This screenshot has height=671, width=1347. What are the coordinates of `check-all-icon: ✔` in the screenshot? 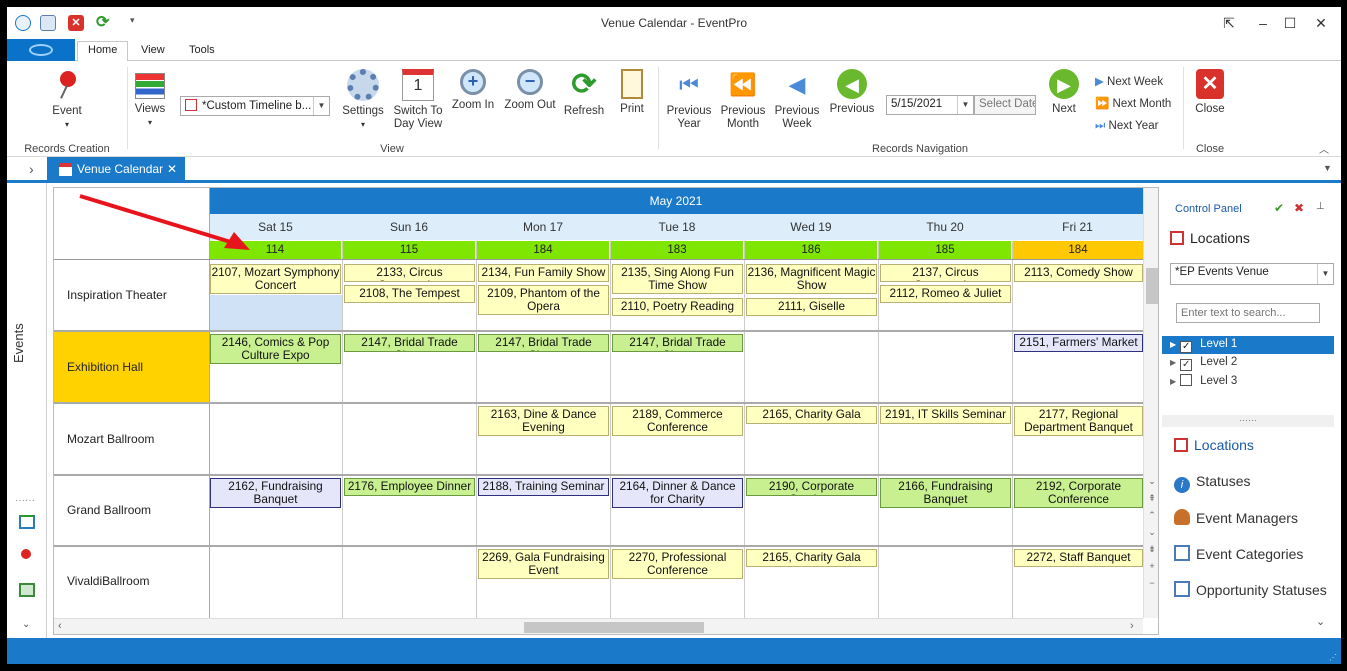 It's located at (1279, 208).